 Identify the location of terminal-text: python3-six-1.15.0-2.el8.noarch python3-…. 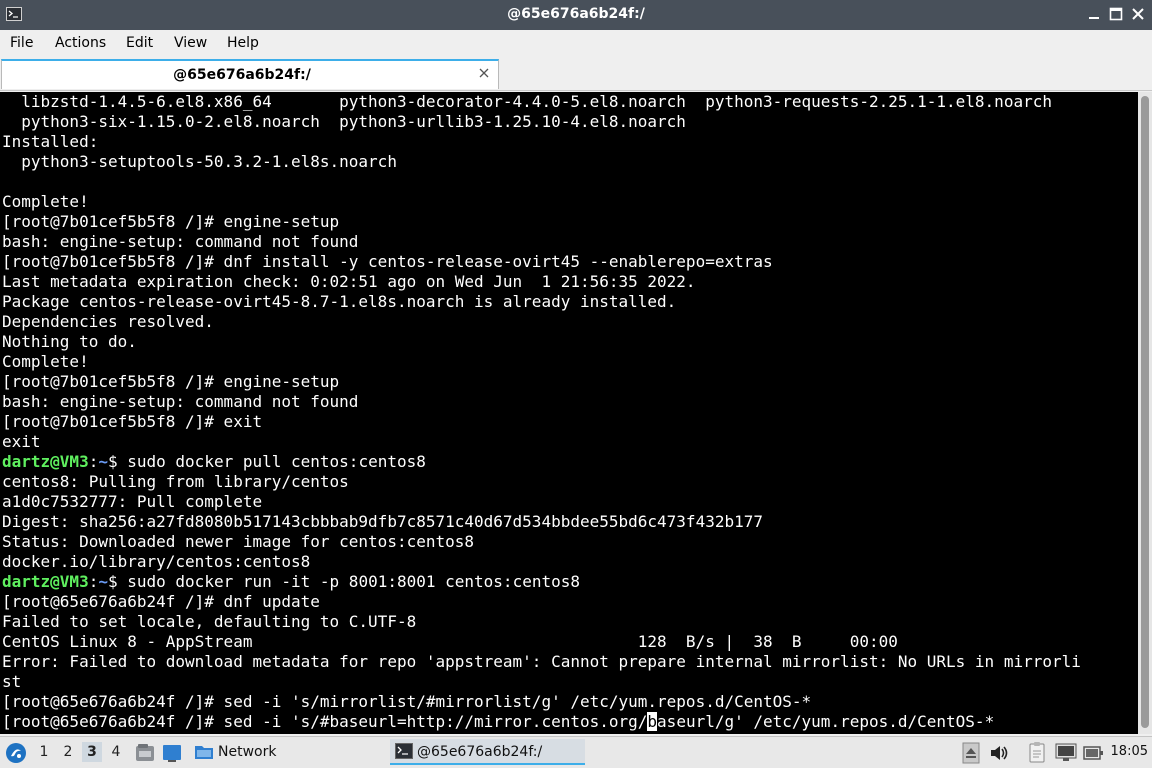
(344, 121).